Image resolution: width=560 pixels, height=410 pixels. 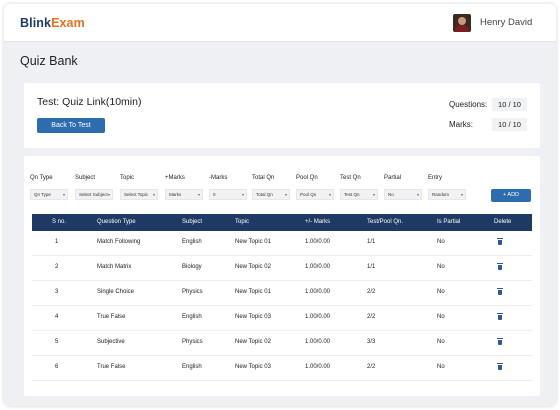 What do you see at coordinates (403, 194) in the screenshot?
I see `filter-select-8: No ▾` at bounding box center [403, 194].